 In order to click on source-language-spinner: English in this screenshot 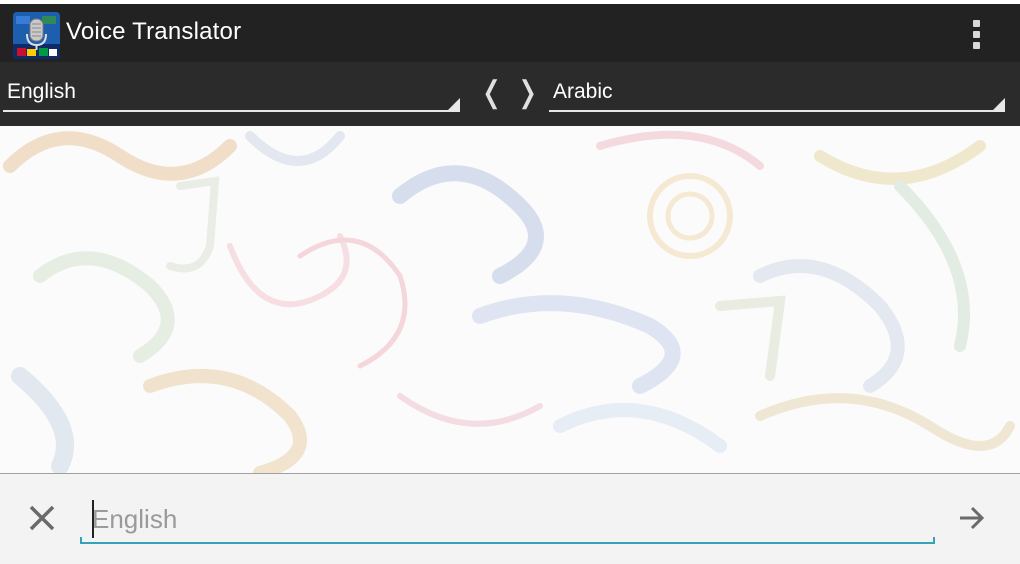, I will do `click(231, 91)`.